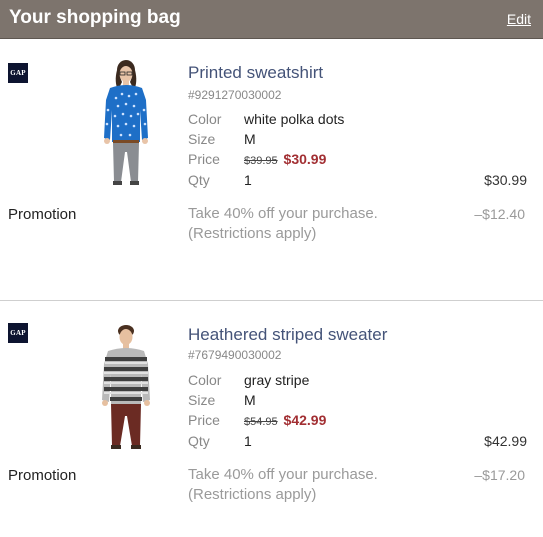 This screenshot has height=537, width=543. Describe the element at coordinates (499, 475) in the screenshot. I see `promotion-amount: –$17.20` at that location.